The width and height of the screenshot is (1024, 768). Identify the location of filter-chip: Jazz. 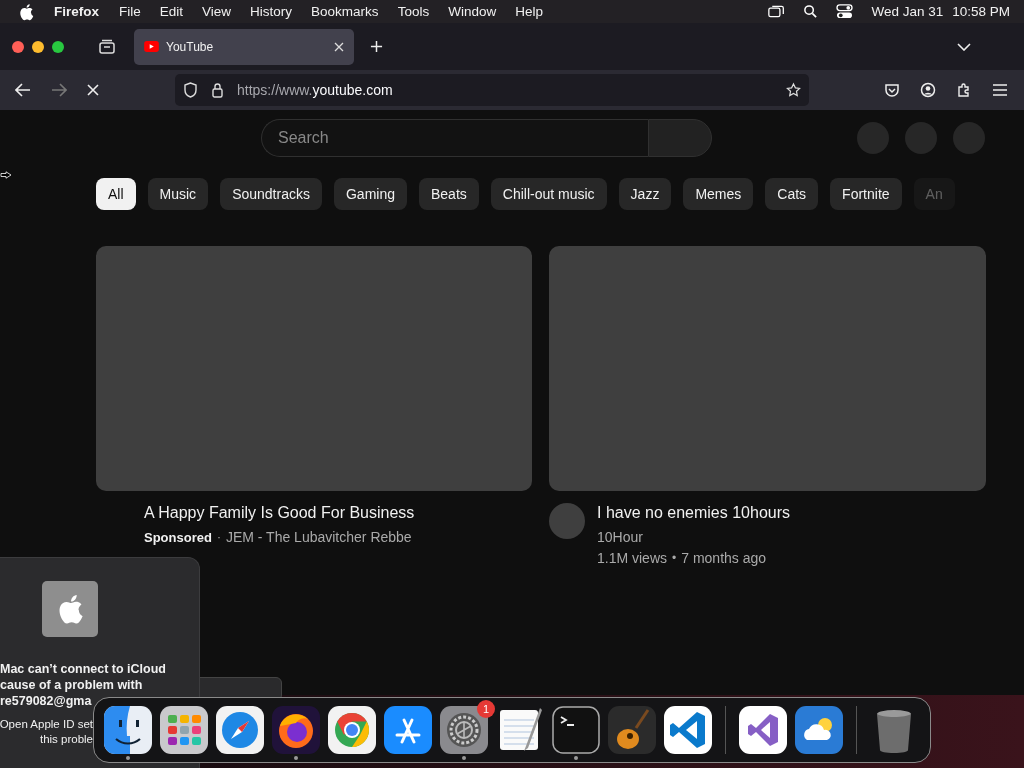
(645, 194).